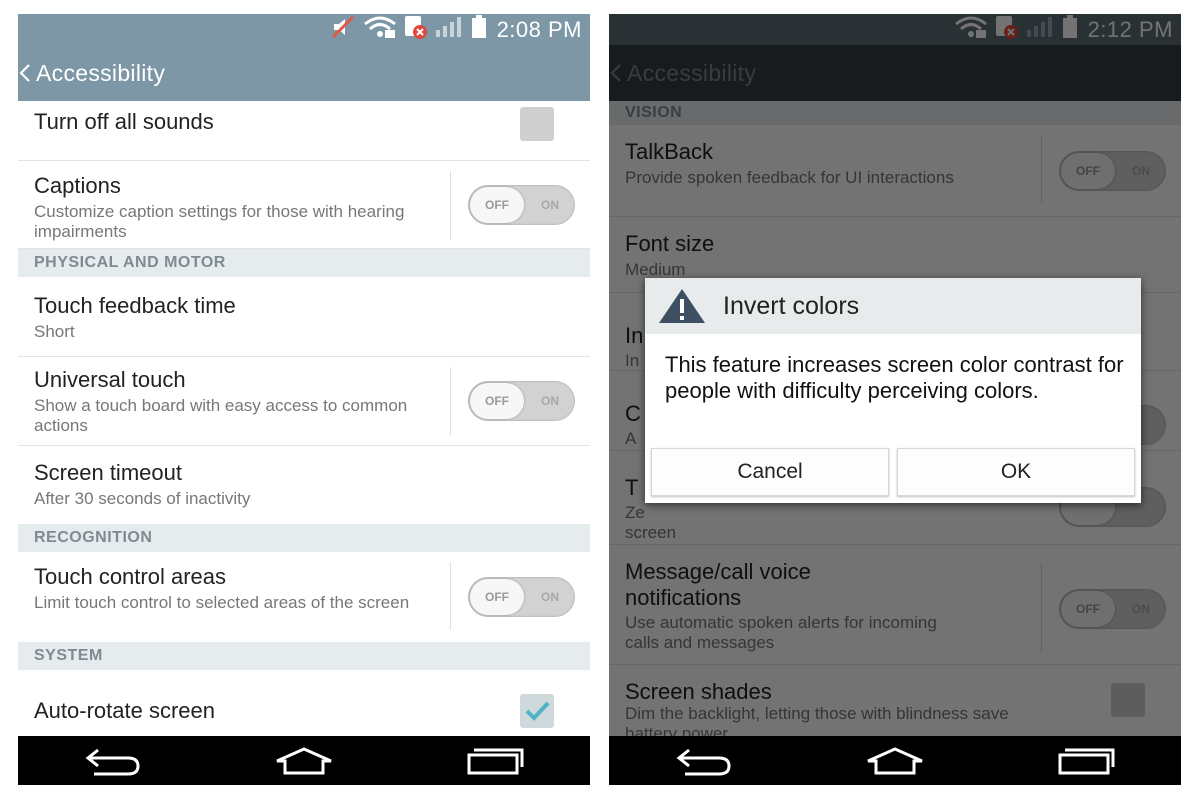 The height and width of the screenshot is (800, 1200). Describe the element at coordinates (135, 305) in the screenshot. I see `item-title: Touch feedback time` at that location.